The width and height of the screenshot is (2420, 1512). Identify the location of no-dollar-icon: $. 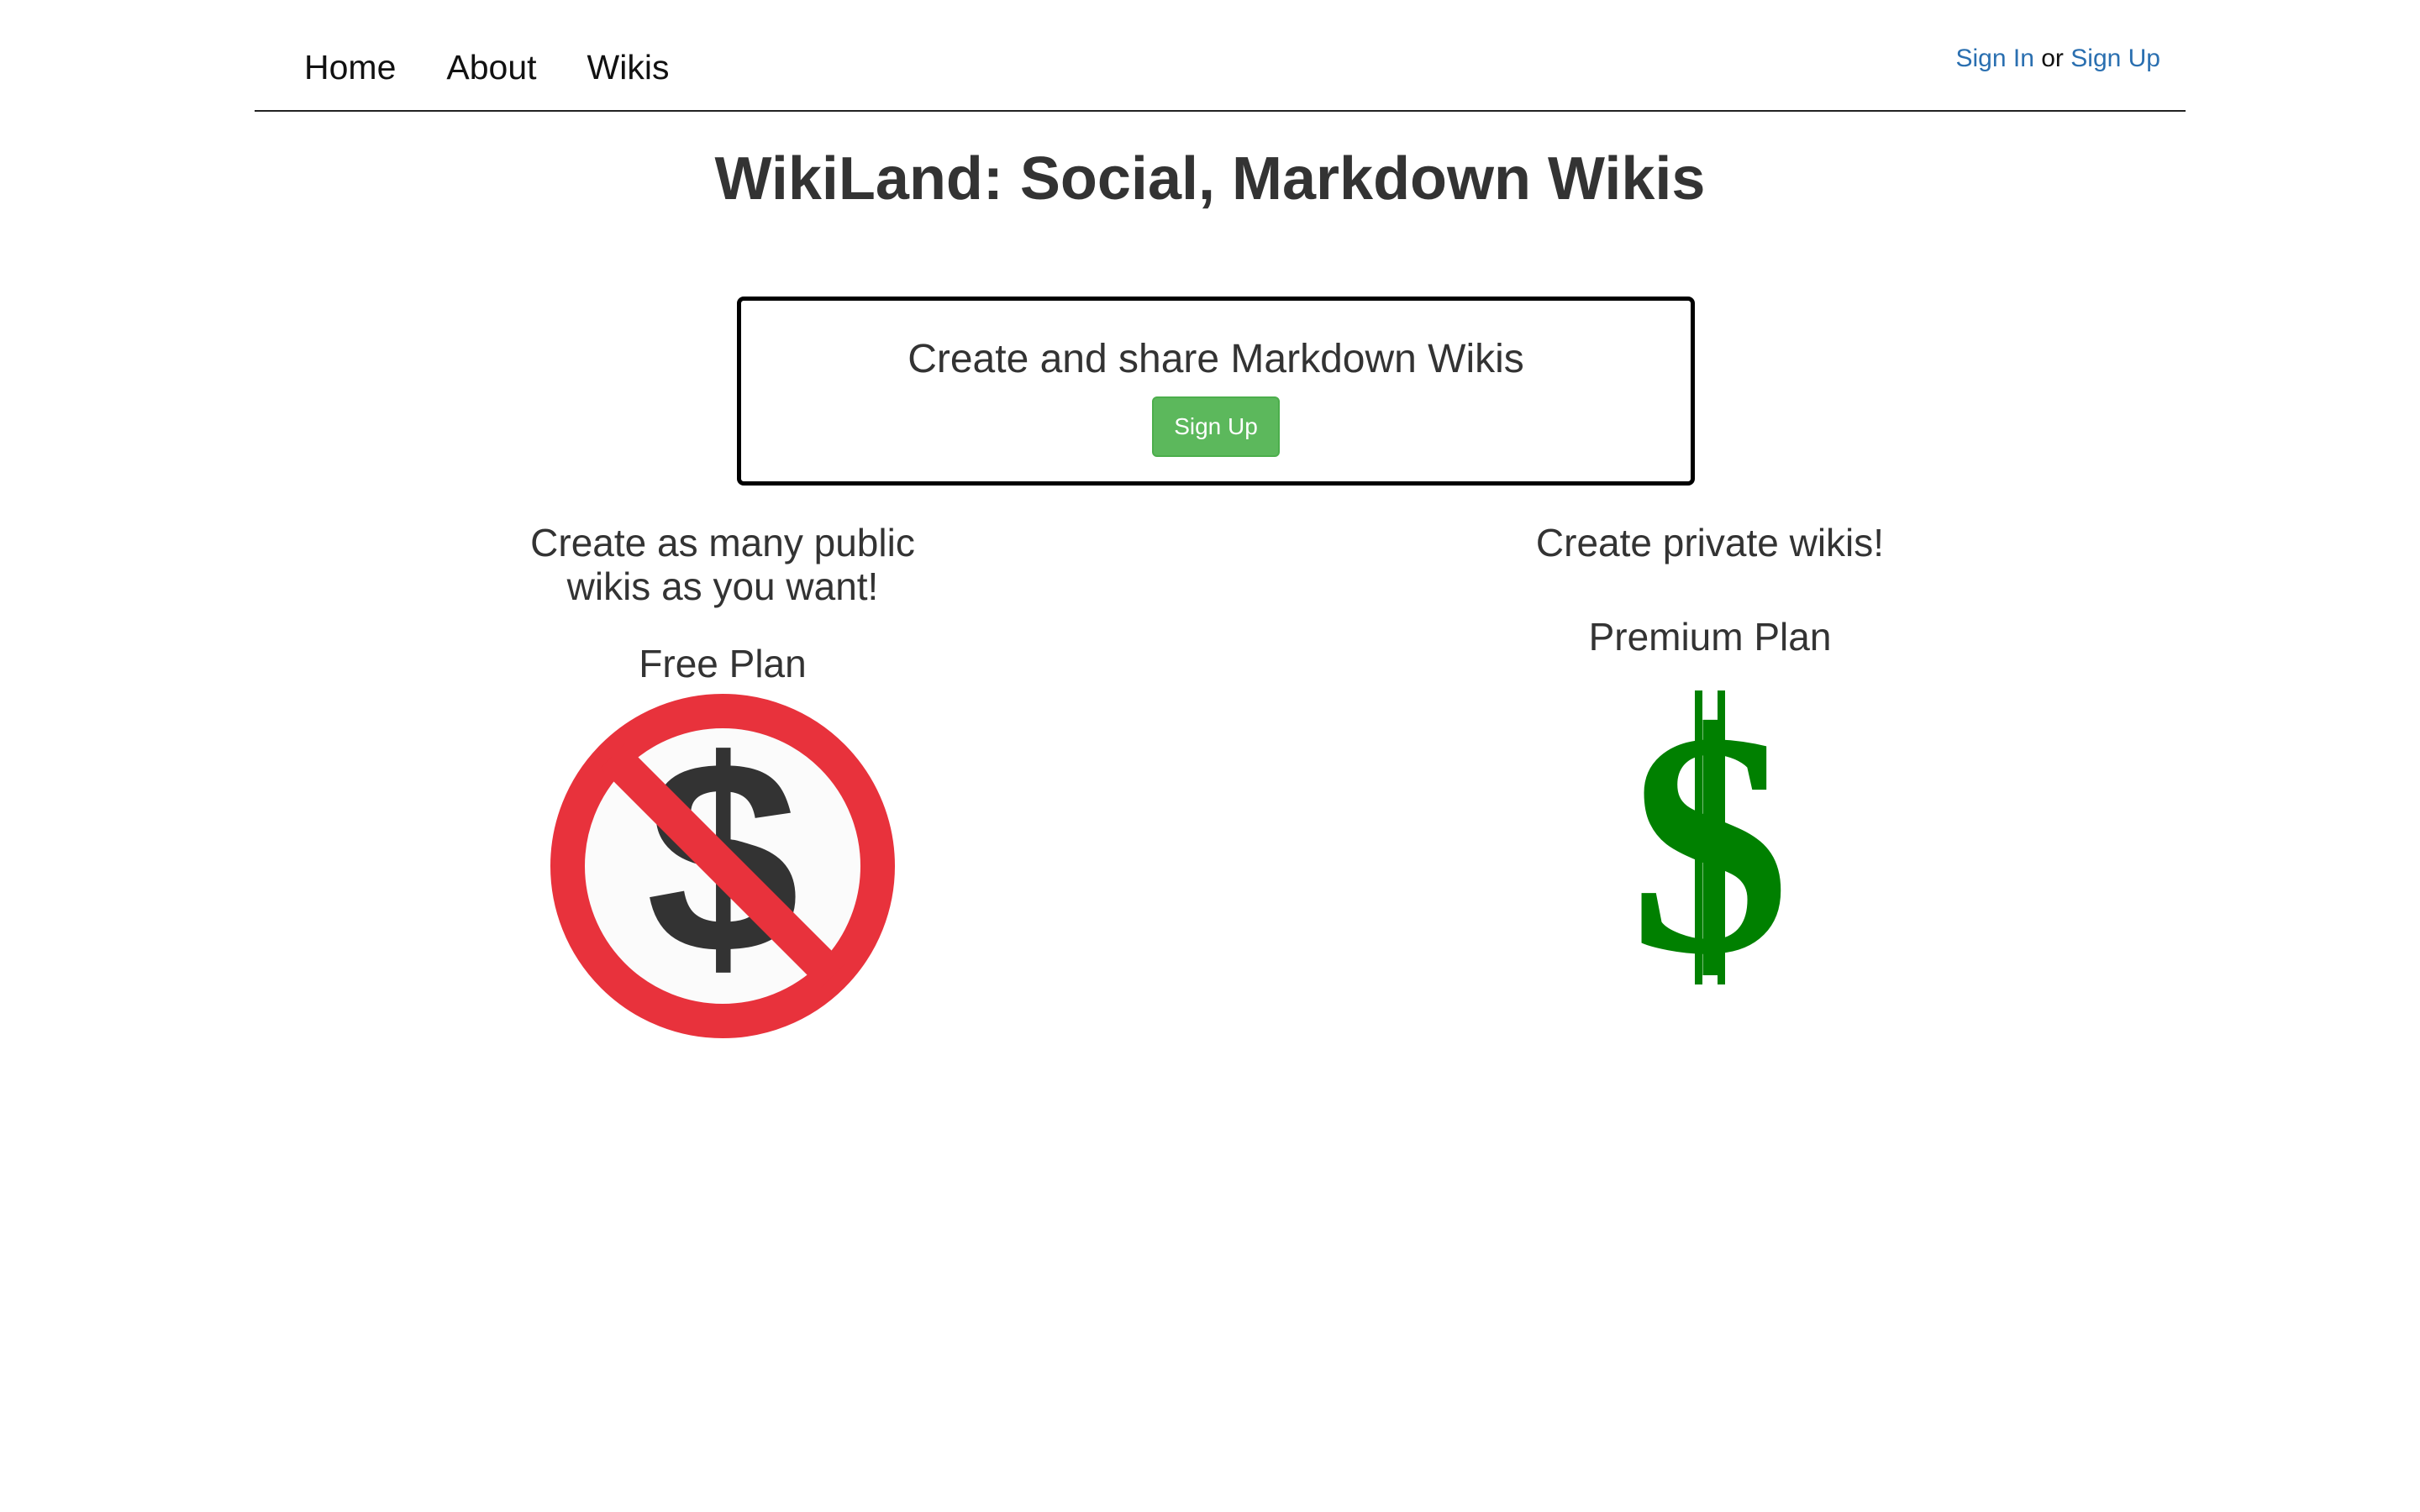
(722, 866).